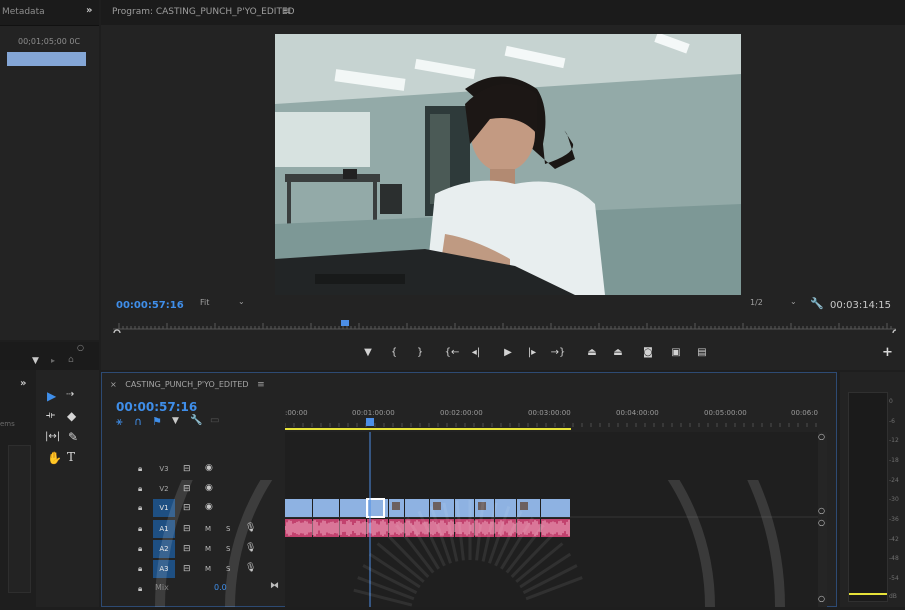  Describe the element at coordinates (214, 420) in the screenshot. I see `captions-icon: ▭` at that location.